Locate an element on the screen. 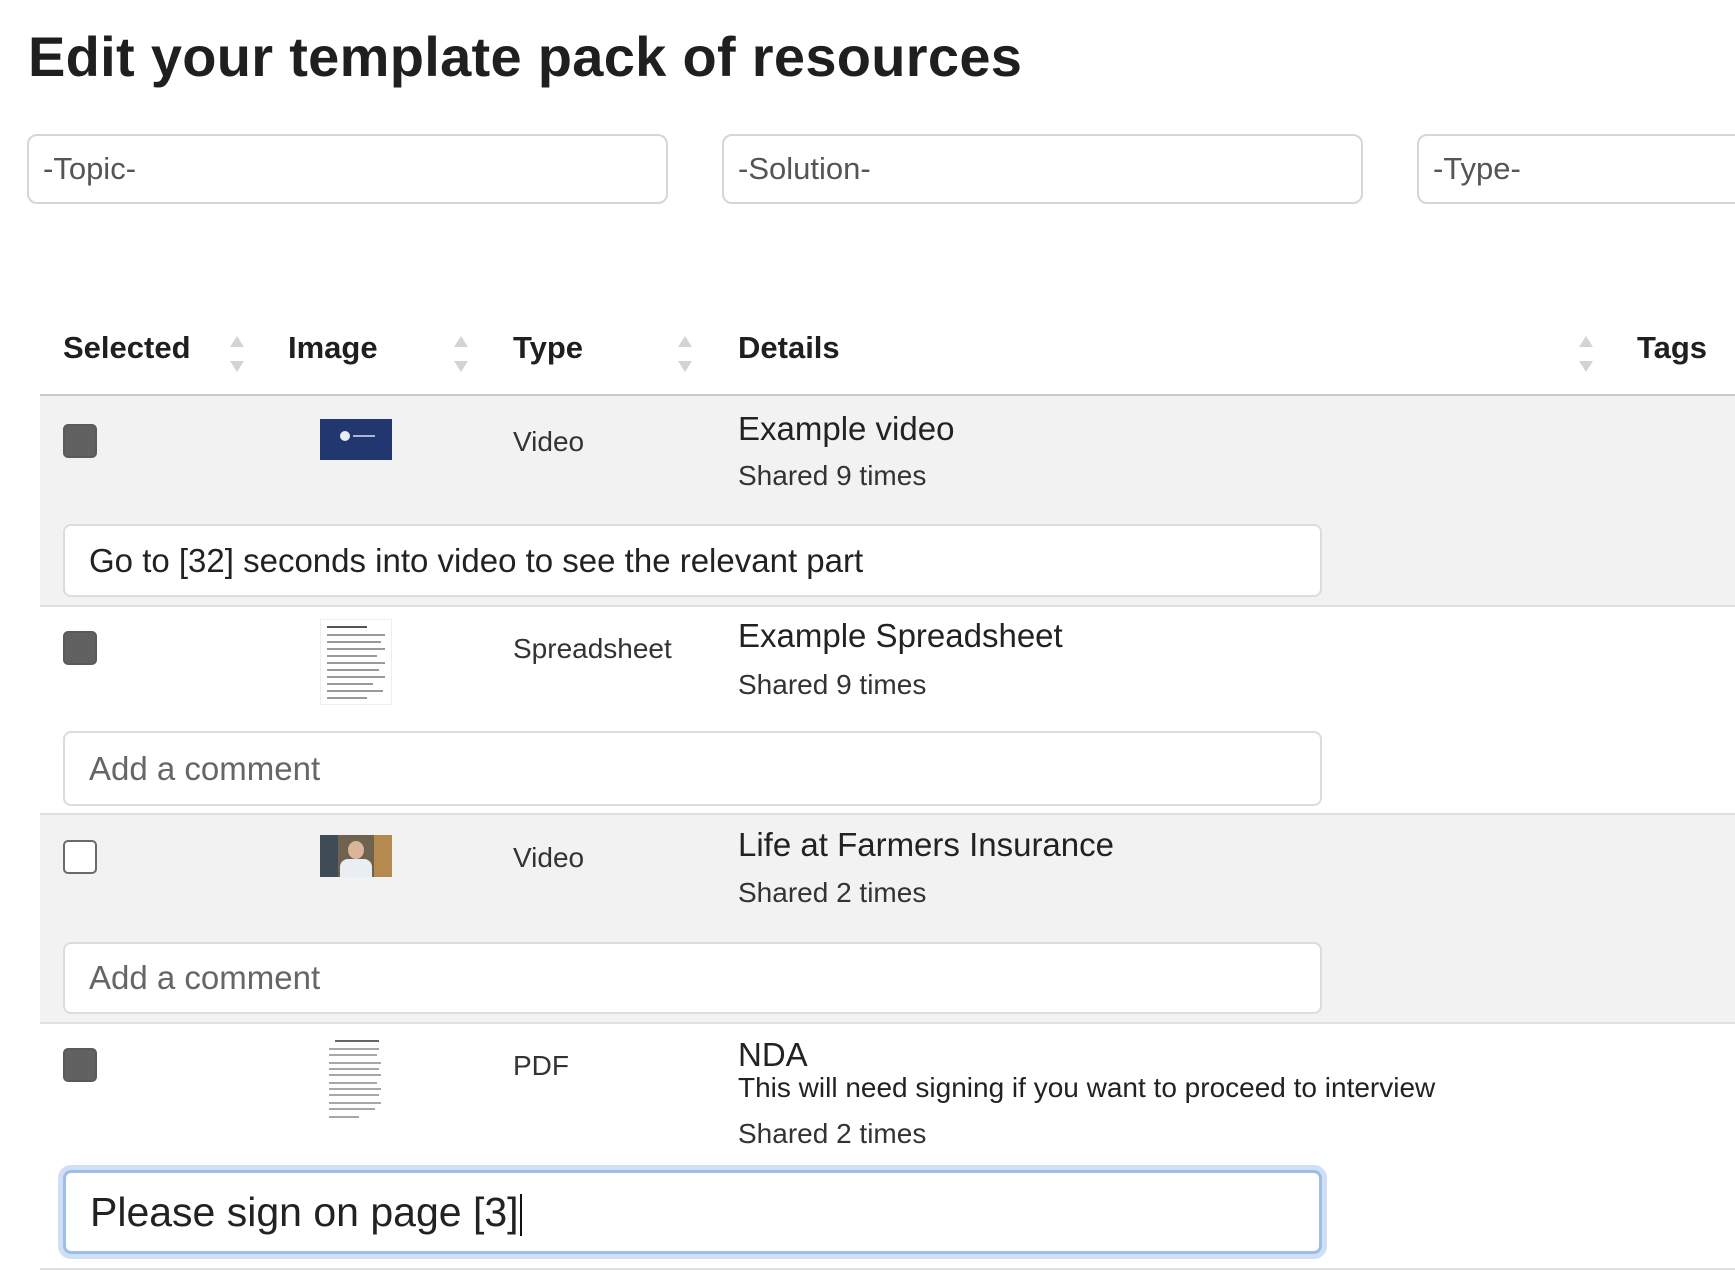  pdf-thumbnail is located at coordinates (355, 1081).